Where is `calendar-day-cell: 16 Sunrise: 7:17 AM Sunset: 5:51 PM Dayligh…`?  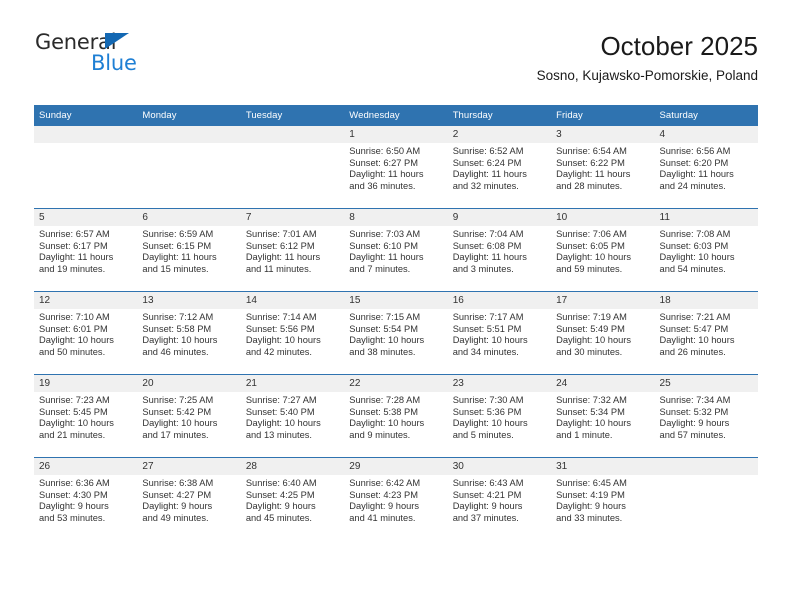
calendar-day-cell: 16 Sunrise: 7:17 AM Sunset: 5:51 PM Dayligh… is located at coordinates (499, 333).